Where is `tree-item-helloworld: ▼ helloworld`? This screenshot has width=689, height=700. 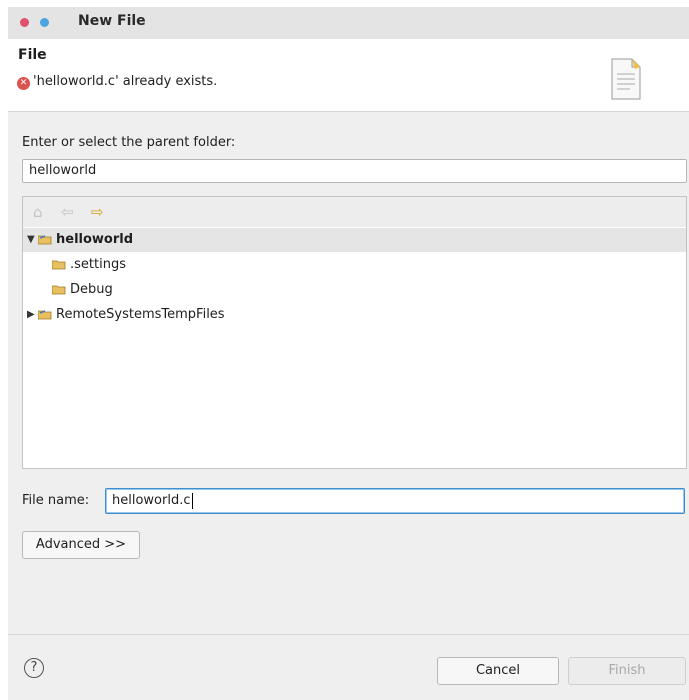 tree-item-helloworld: ▼ helloworld is located at coordinates (354, 240).